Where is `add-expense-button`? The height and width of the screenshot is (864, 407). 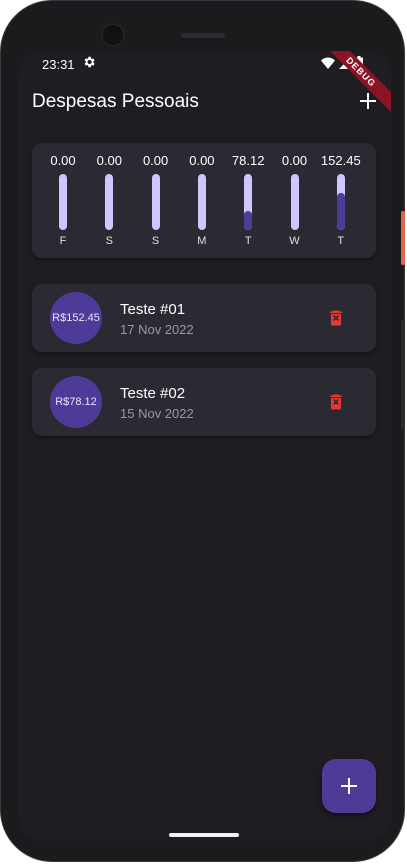 add-expense-button is located at coordinates (368, 101).